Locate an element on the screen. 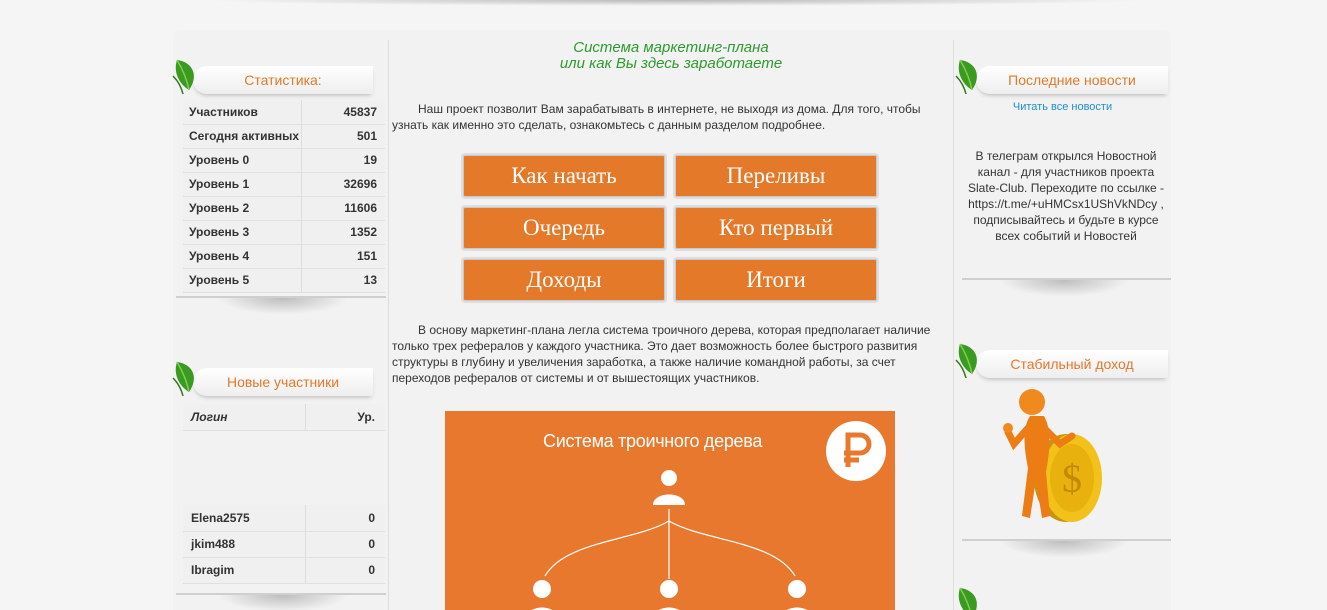 This screenshot has height=610, width=1327. column-header-level: Ур. is located at coordinates (345, 417).